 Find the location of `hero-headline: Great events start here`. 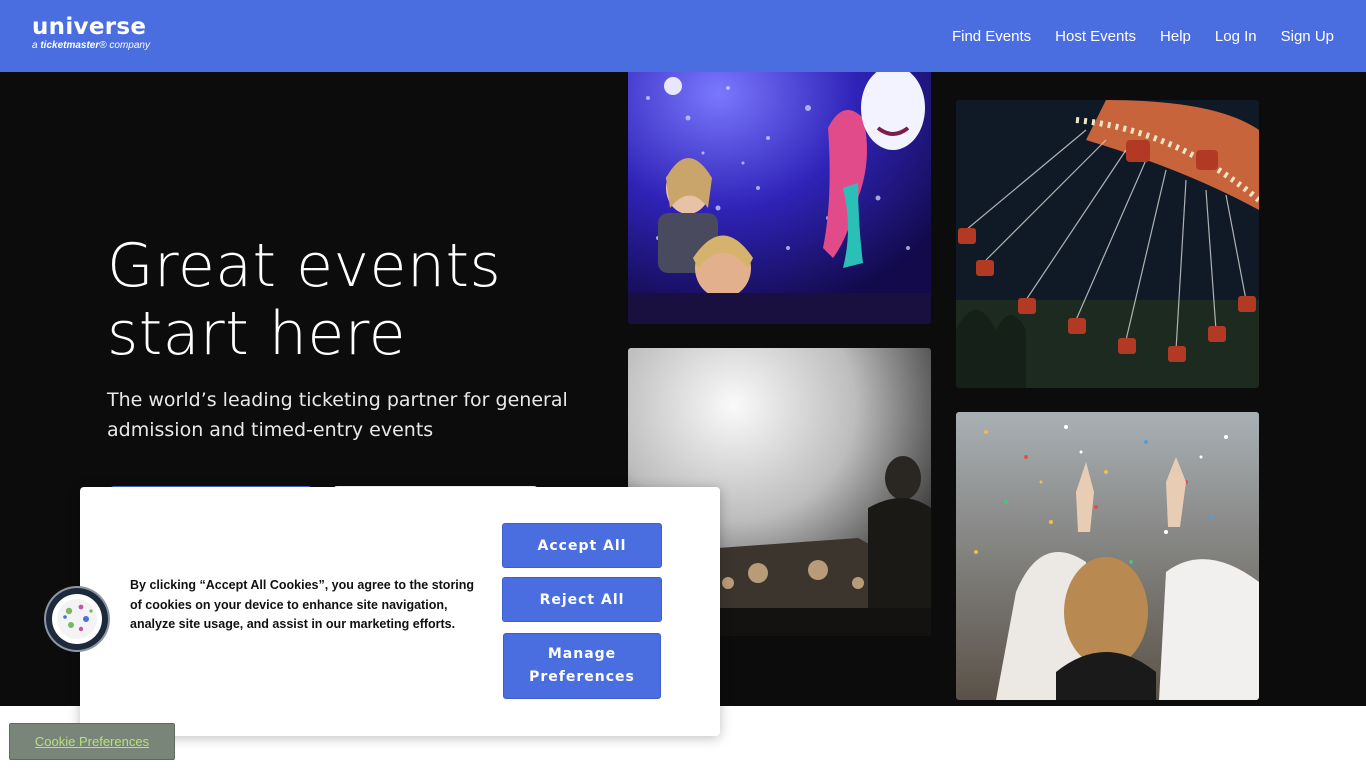

hero-headline: Great events start here is located at coordinates (304, 300).